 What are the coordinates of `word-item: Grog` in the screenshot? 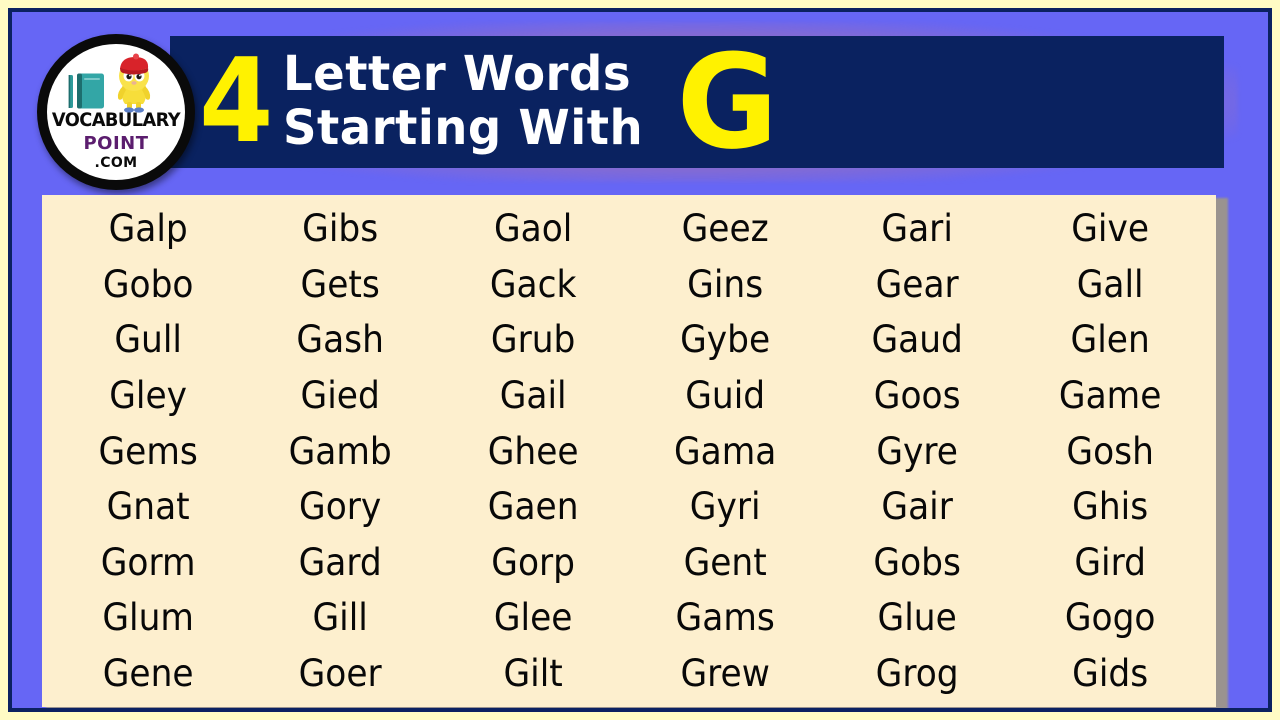 It's located at (917, 673).